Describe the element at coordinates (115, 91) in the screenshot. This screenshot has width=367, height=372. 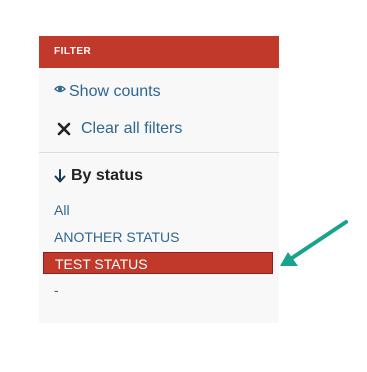
I see `show-counts-label: Show counts` at that location.